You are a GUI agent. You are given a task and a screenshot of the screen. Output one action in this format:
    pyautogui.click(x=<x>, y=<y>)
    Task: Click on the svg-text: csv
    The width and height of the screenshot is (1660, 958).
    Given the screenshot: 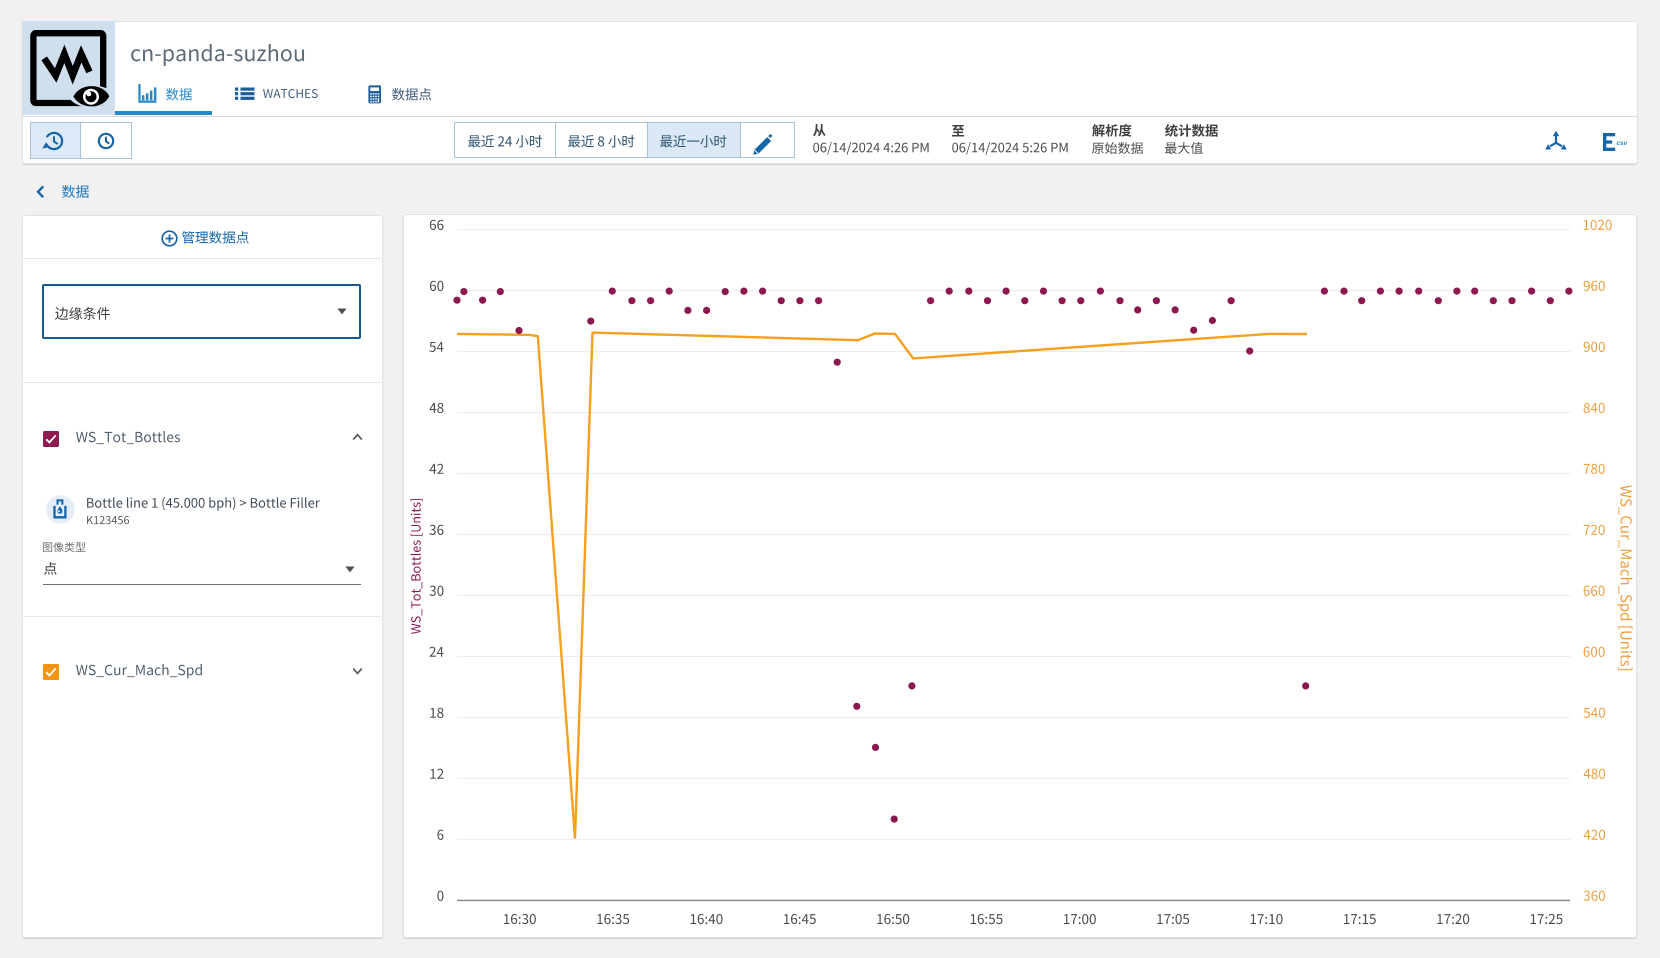 What is the action you would take?
    pyautogui.click(x=1622, y=143)
    